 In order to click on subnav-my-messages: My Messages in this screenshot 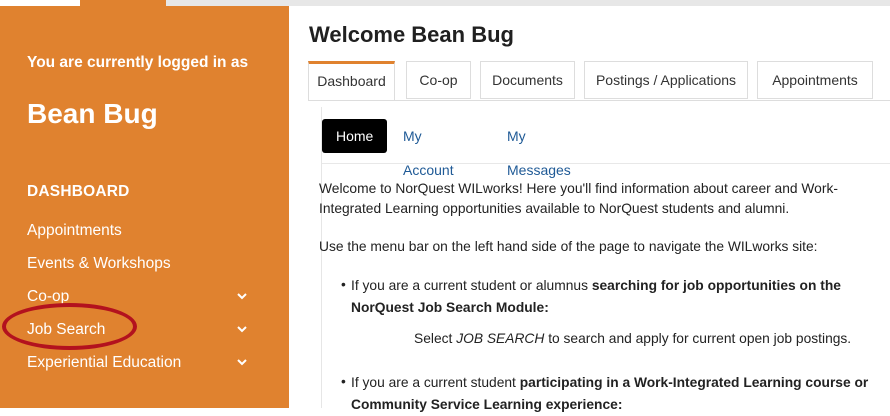, I will do `click(539, 148)`.